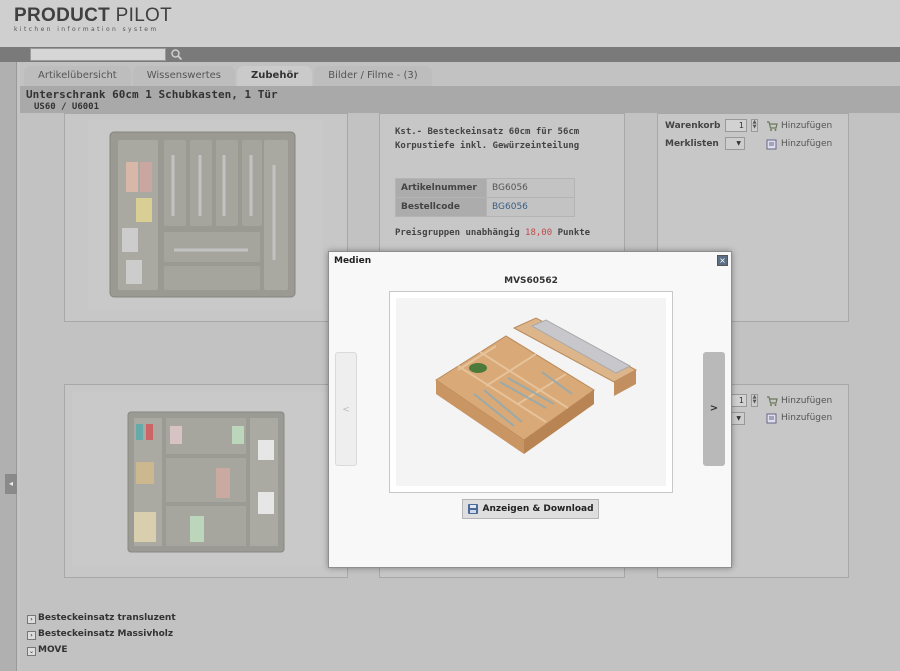 This screenshot has width=900, height=671. I want to click on wishlist-label: Merklisten, so click(692, 144).